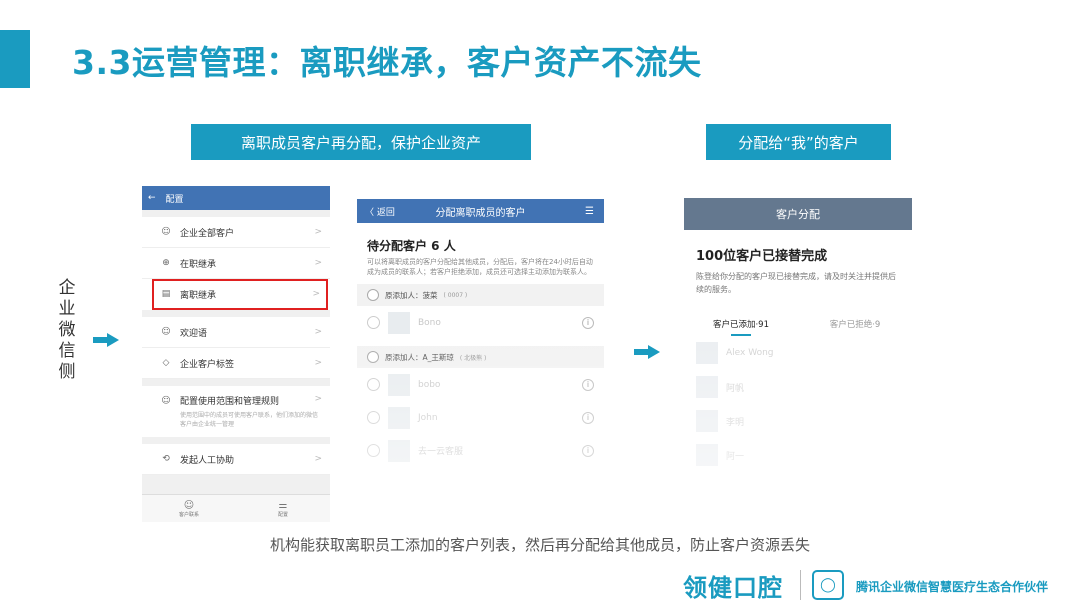 This screenshot has height=608, width=1080. Describe the element at coordinates (762, 256) in the screenshot. I see `assigned-heading: 100位客户已接替完成` at that location.